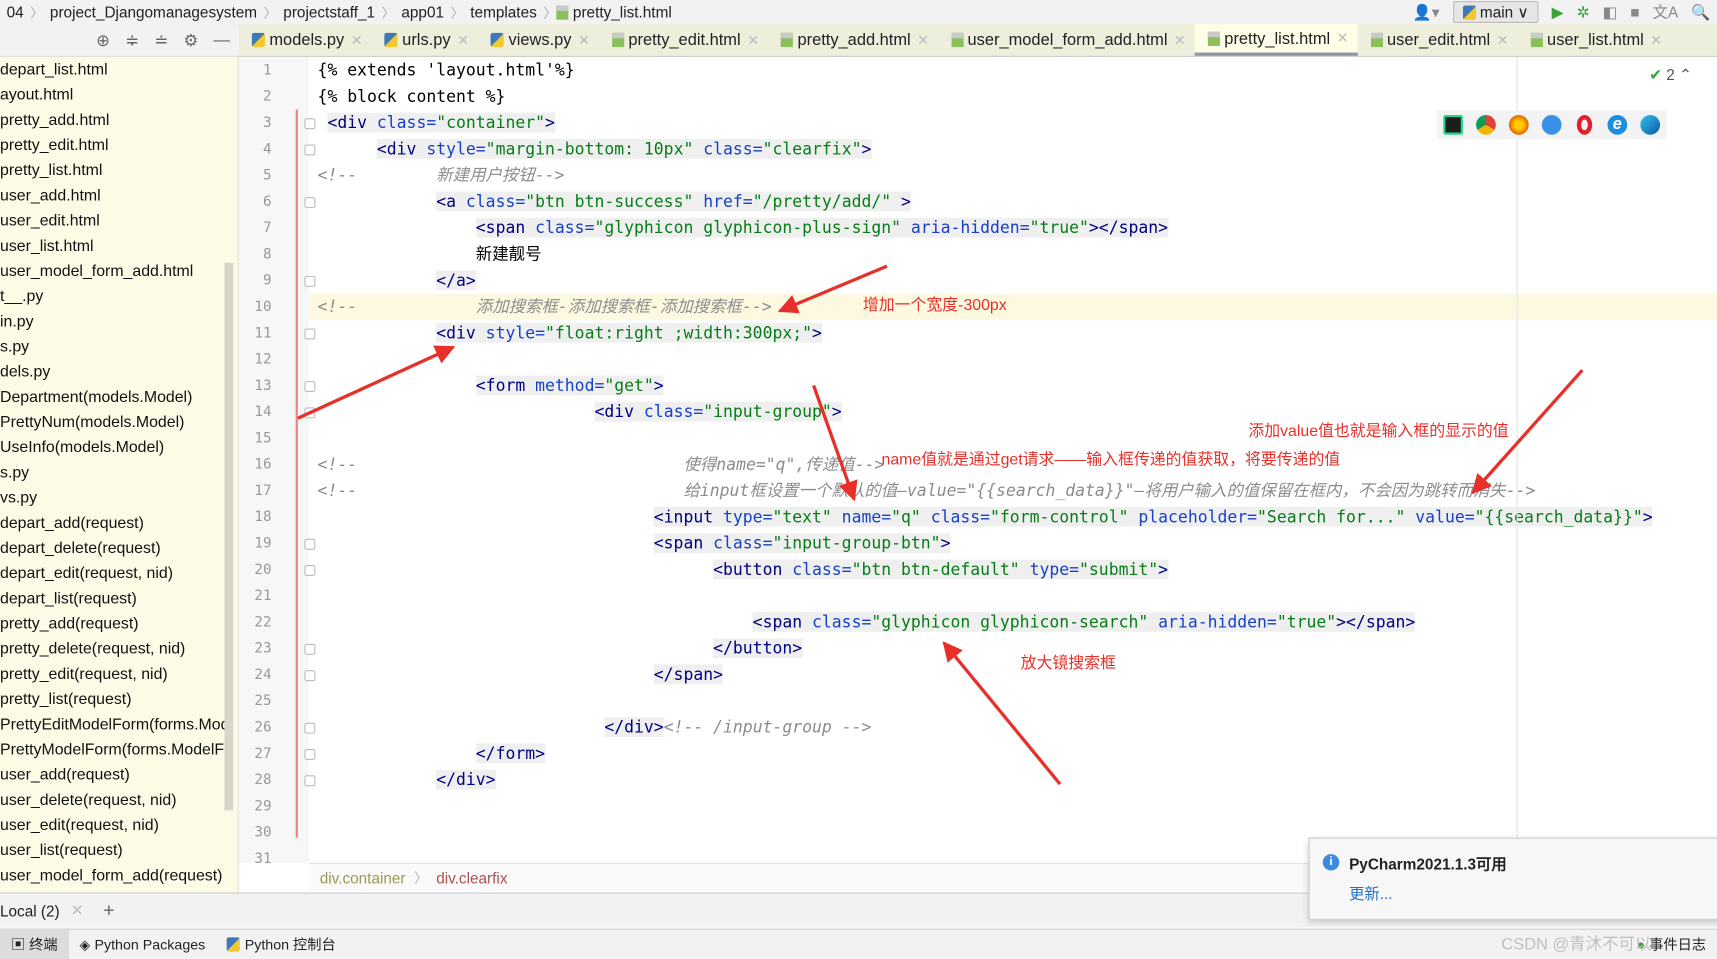 The height and width of the screenshot is (959, 1717). Describe the element at coordinates (30, 911) in the screenshot. I see `terminal-tab: Local (2)` at that location.